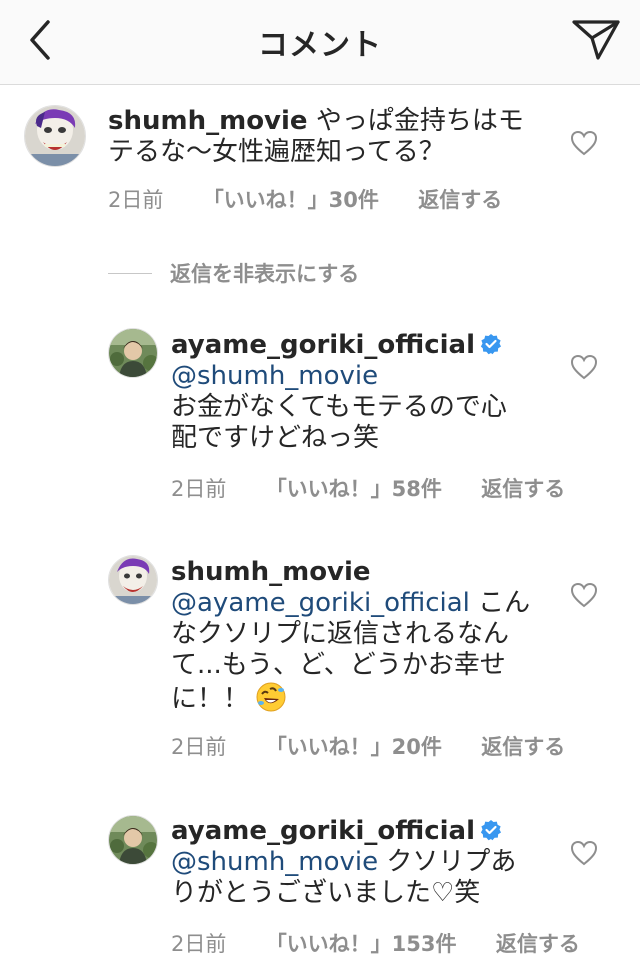 Image resolution: width=640 pixels, height=966 pixels. I want to click on divider, so click(130, 273).